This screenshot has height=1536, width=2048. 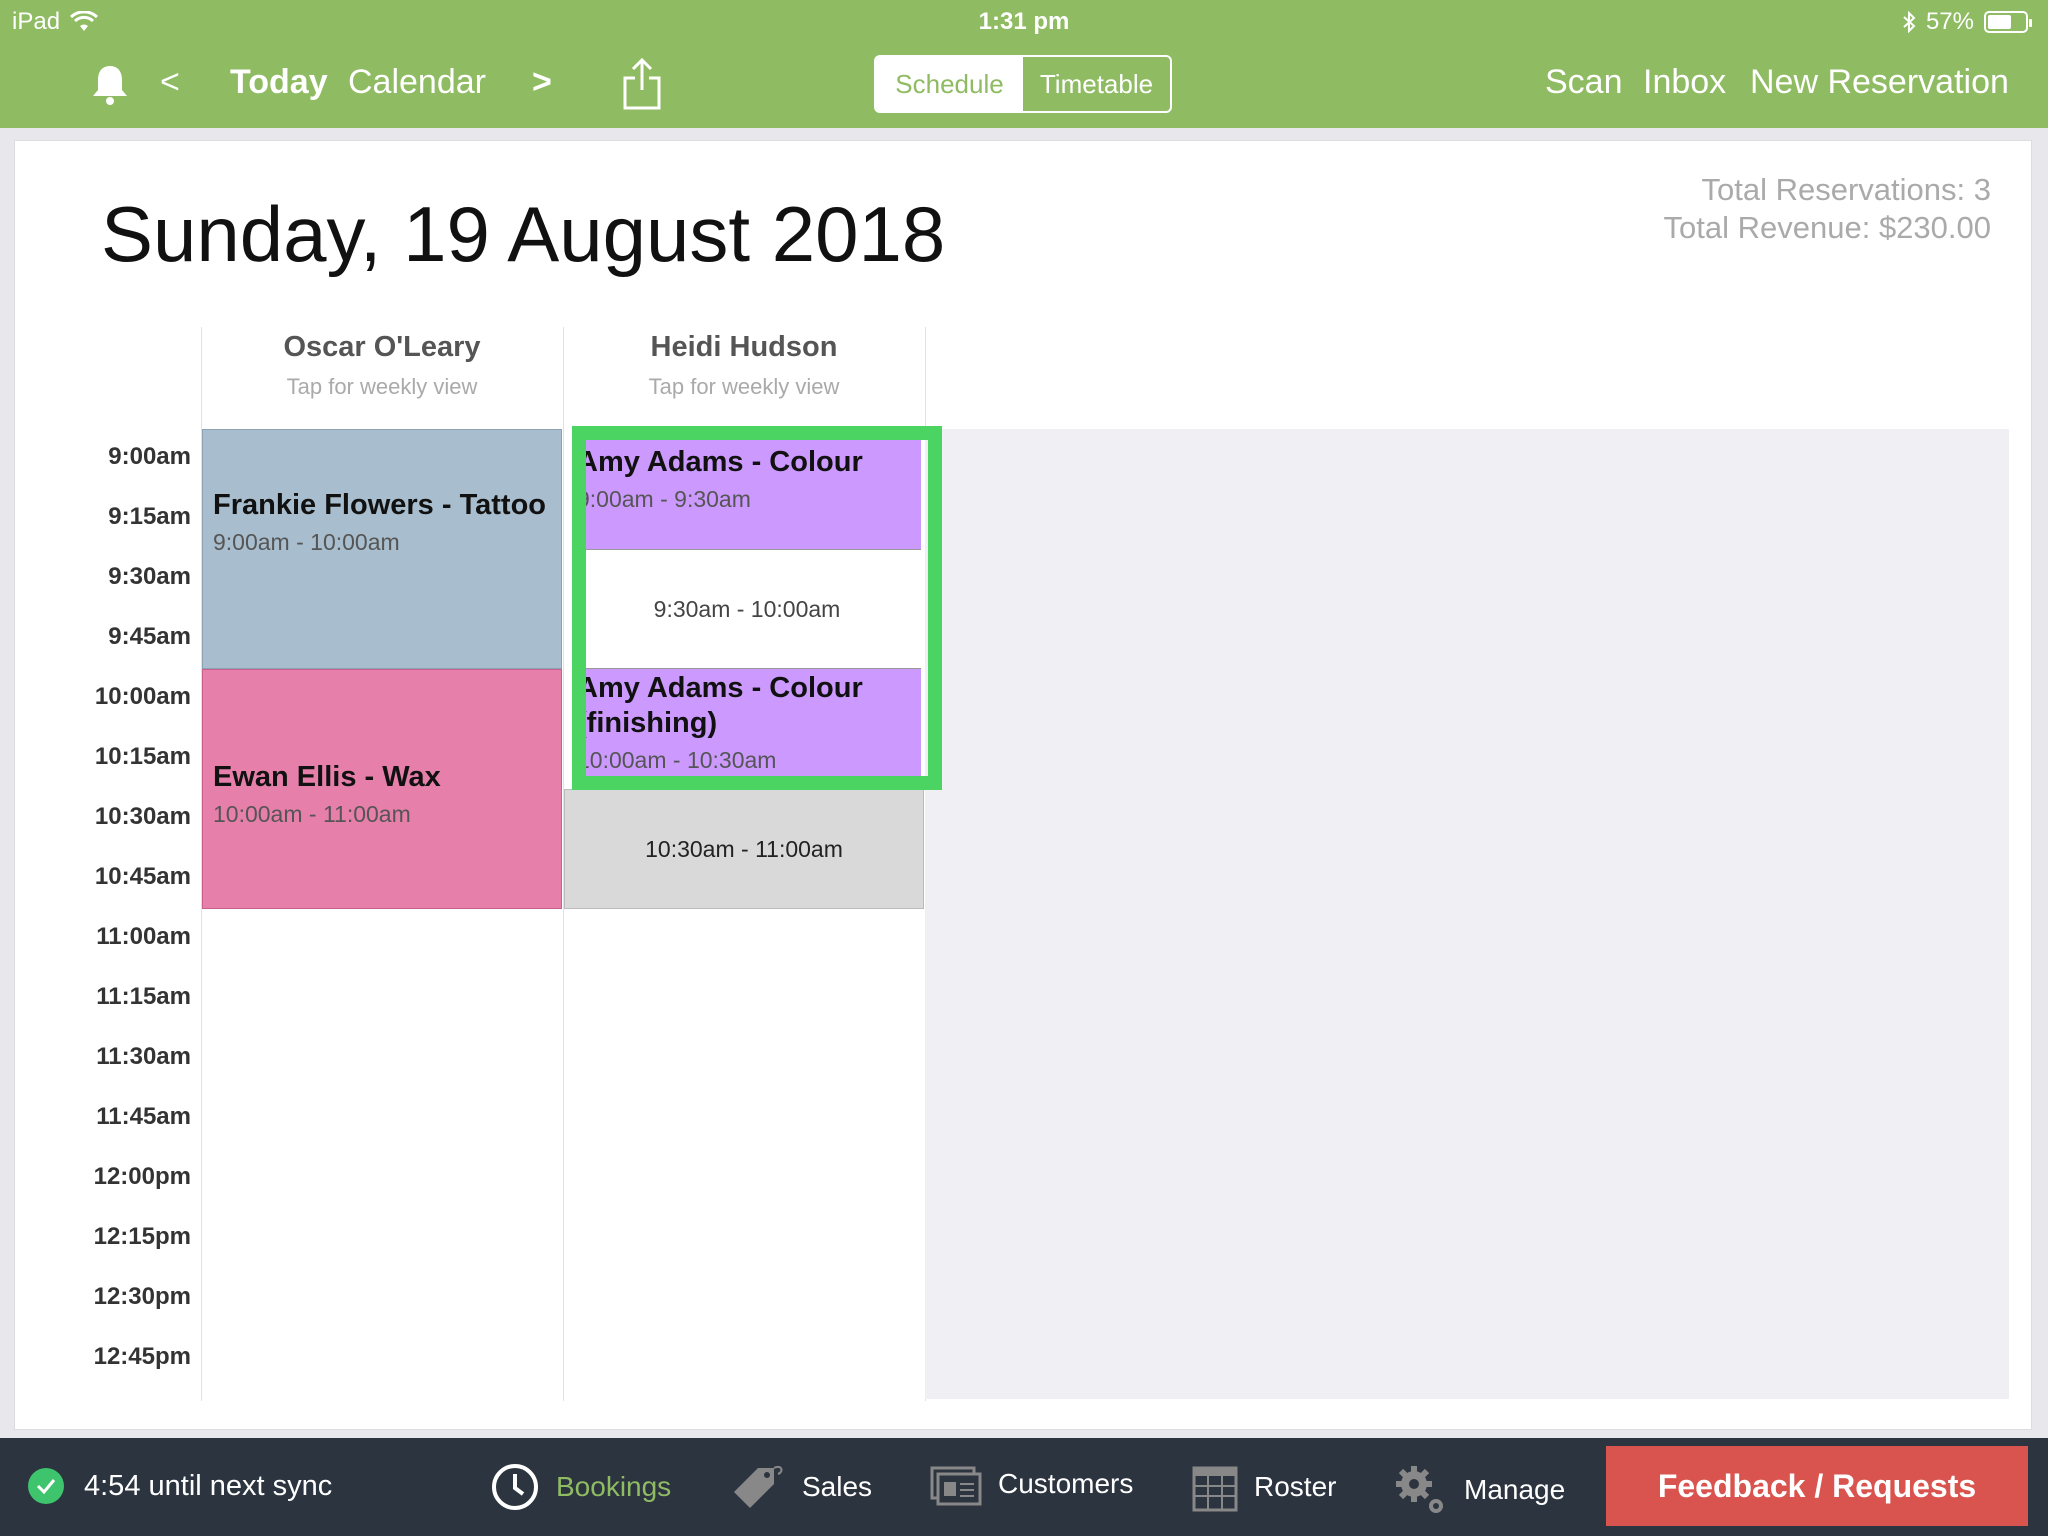 What do you see at coordinates (417, 82) in the screenshot?
I see `calendar-button: Calendar` at bounding box center [417, 82].